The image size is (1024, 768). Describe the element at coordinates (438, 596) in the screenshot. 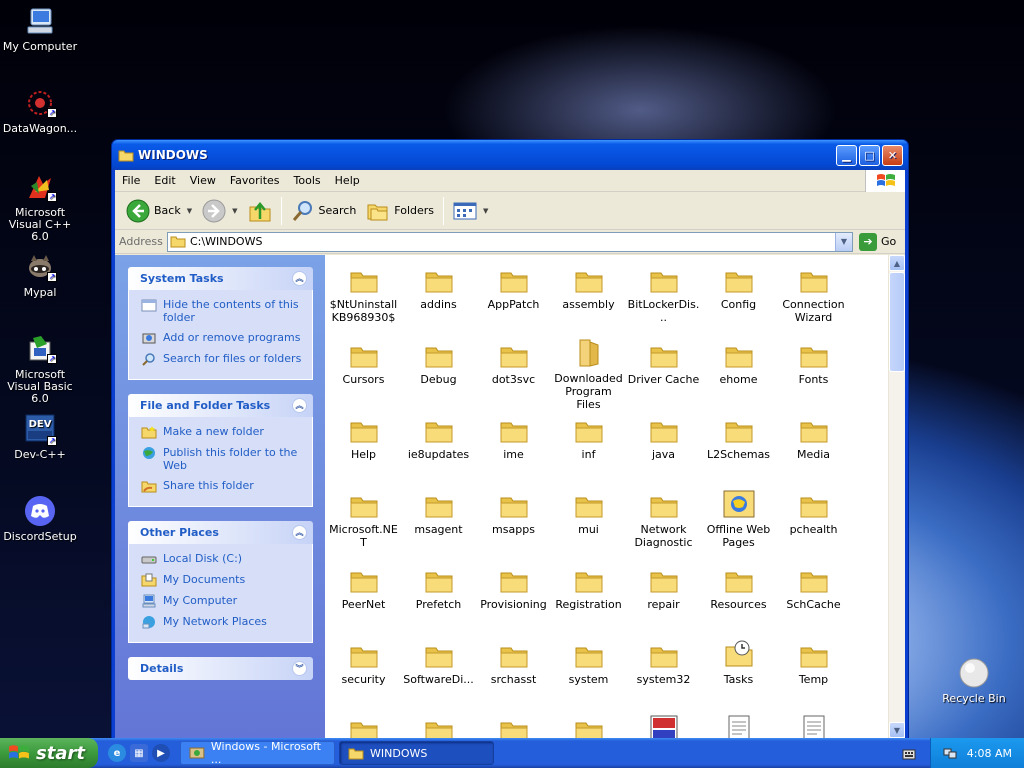

I see `folder-item: Prefetch` at that location.